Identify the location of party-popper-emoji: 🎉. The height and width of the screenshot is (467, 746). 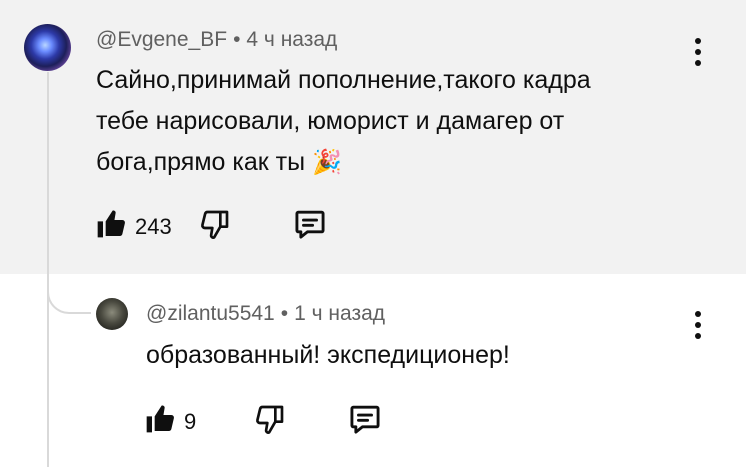
(327, 162).